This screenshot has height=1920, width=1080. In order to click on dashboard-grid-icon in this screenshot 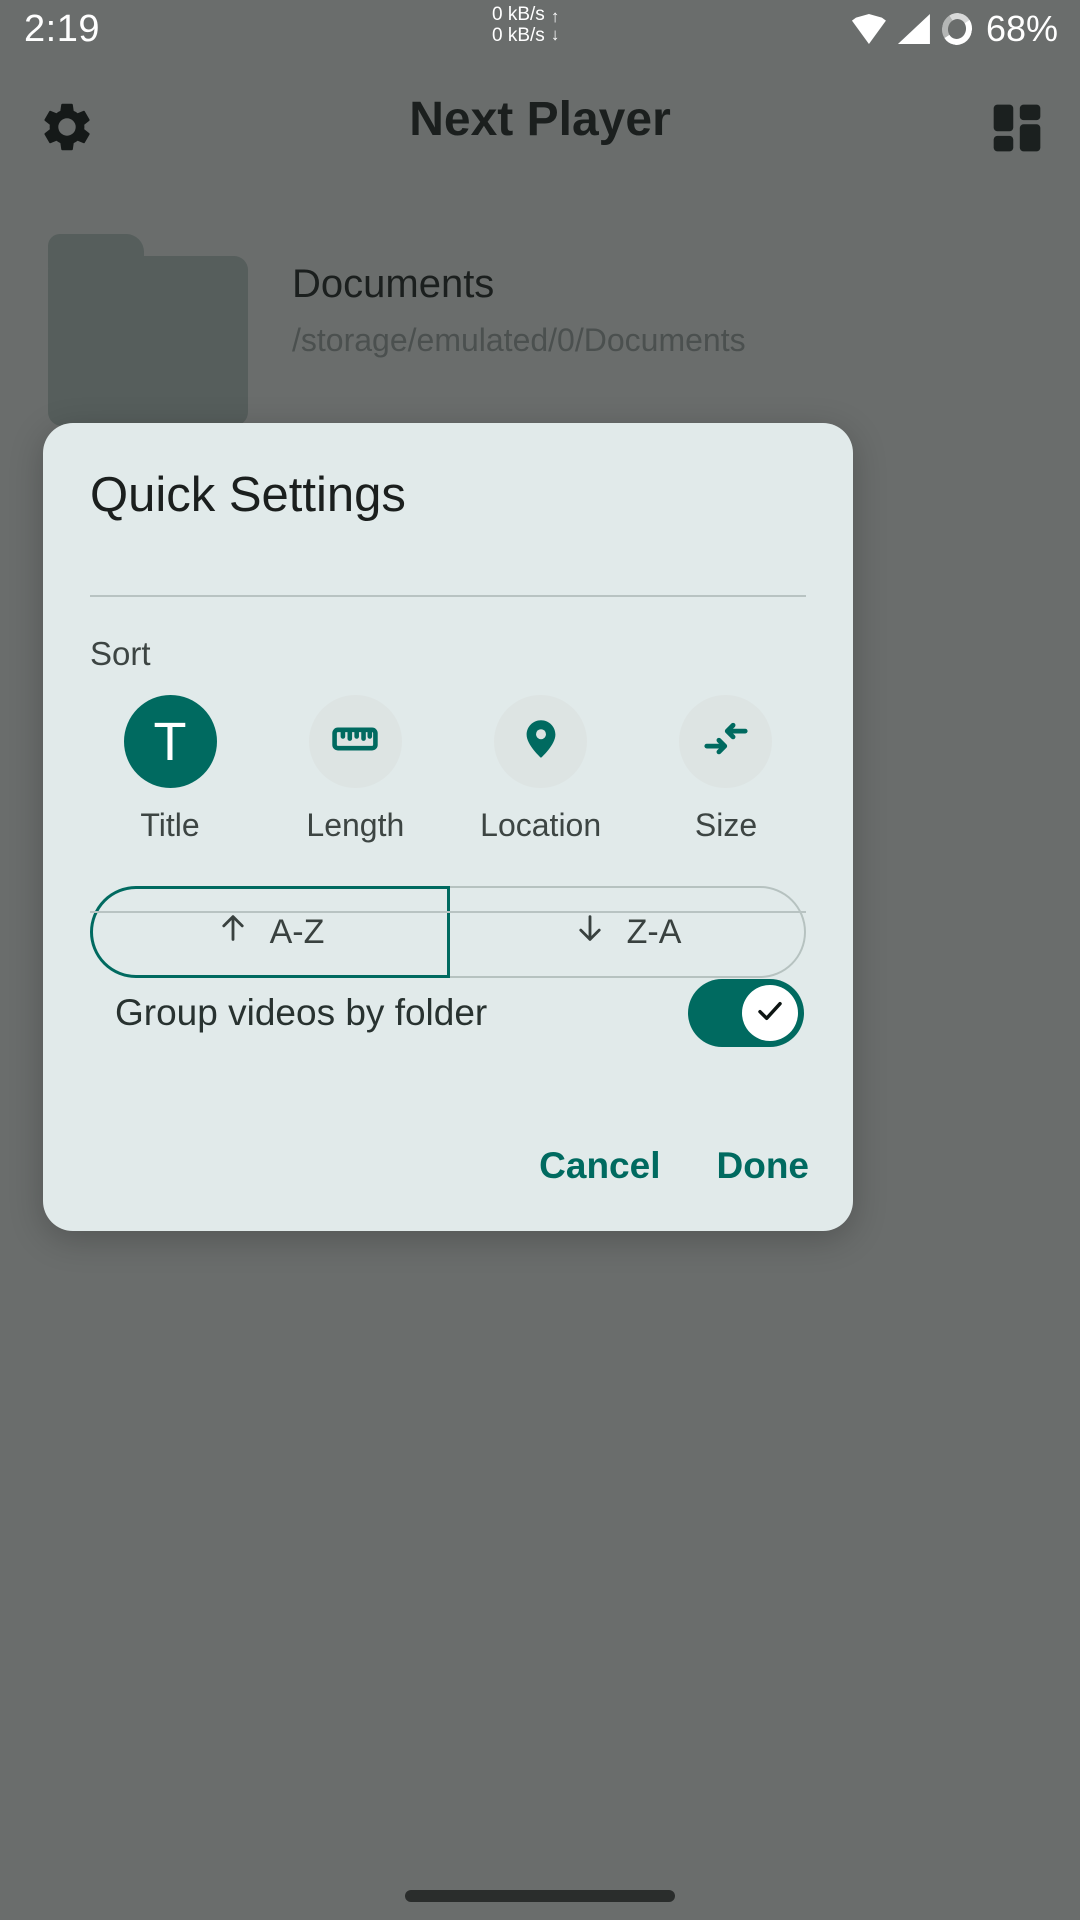, I will do `click(1017, 128)`.